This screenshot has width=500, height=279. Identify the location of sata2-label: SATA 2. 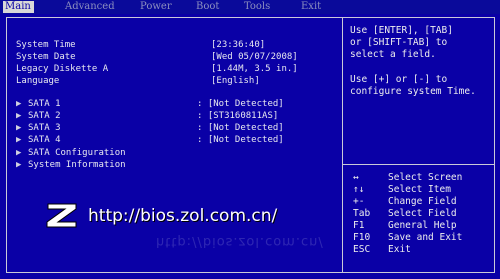
(44, 116).